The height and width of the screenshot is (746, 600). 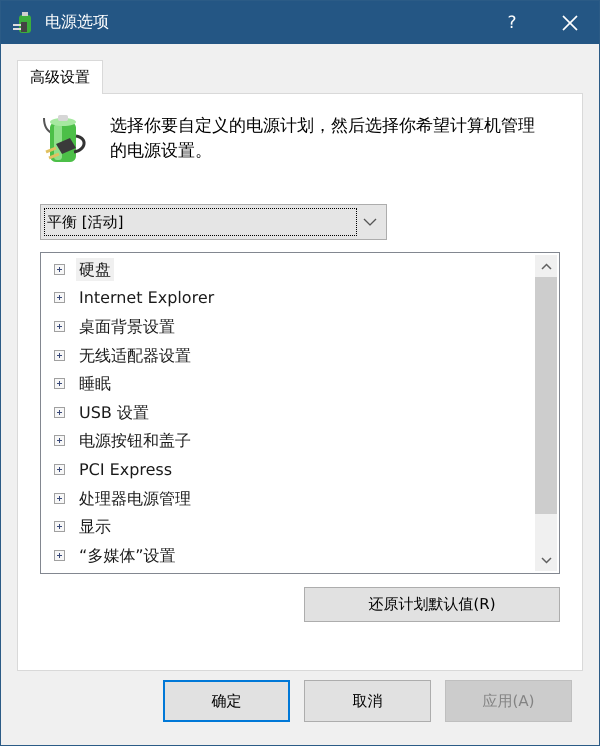 I want to click on description-text: 选择你要自定义的电源计划，然后选择你希望计算机管理的电源设置。, so click(x=323, y=139).